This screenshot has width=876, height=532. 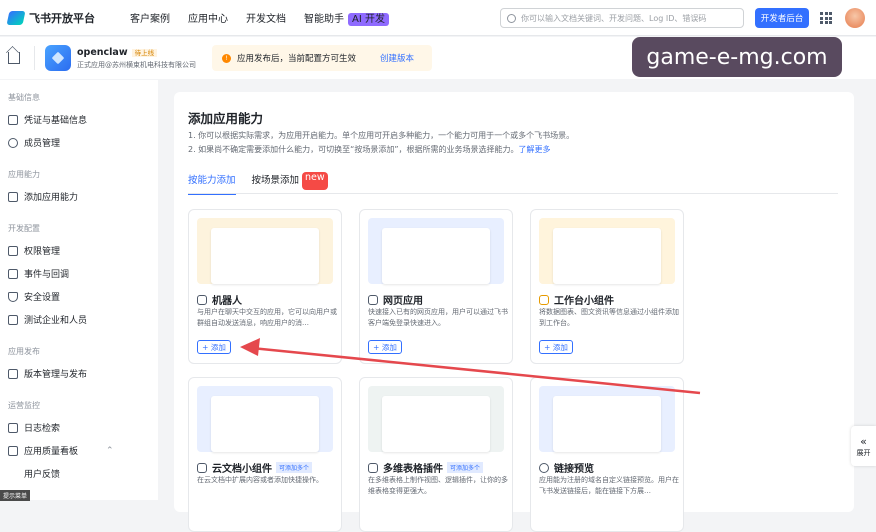 What do you see at coordinates (863, 452) in the screenshot?
I see `expand-label: 展开` at bounding box center [863, 452].